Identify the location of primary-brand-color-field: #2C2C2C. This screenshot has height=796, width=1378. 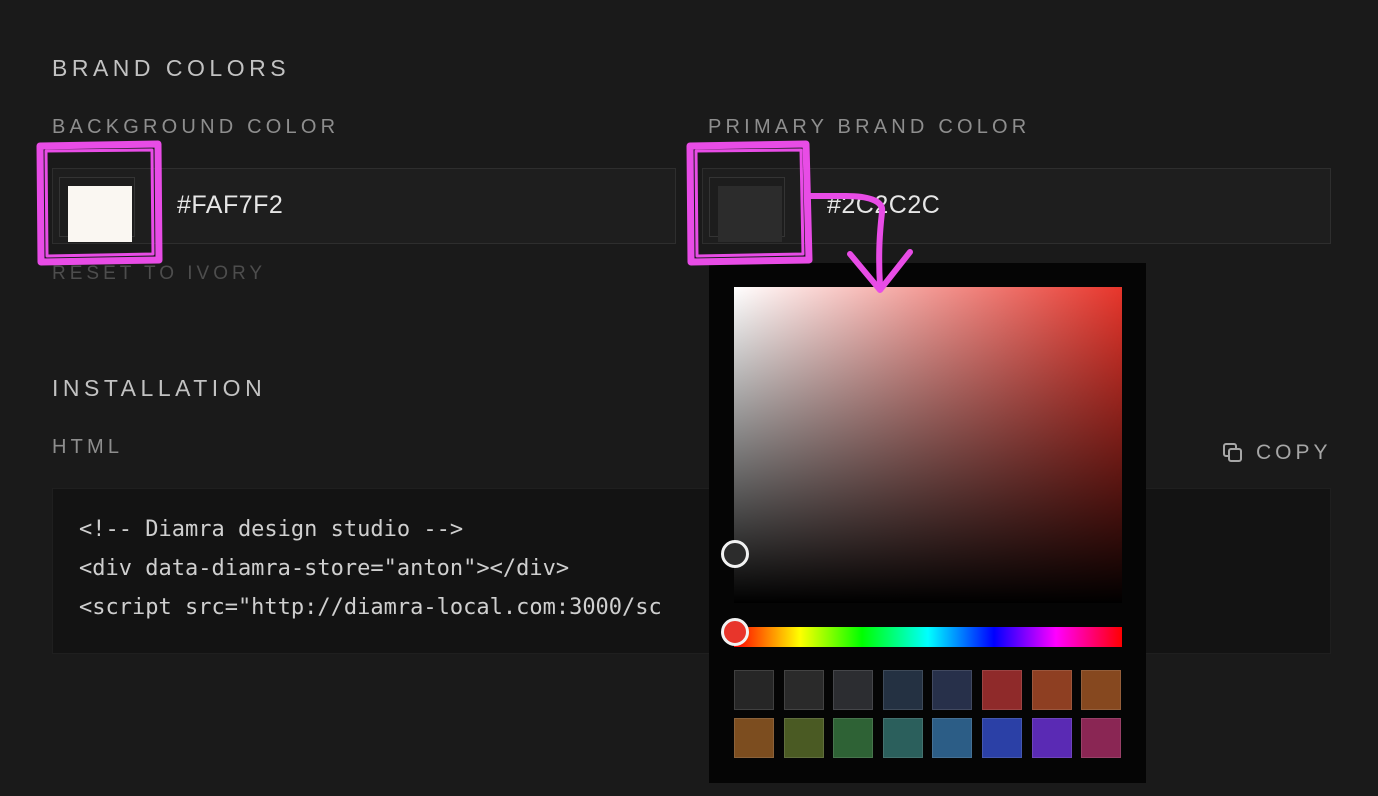
(1016, 206).